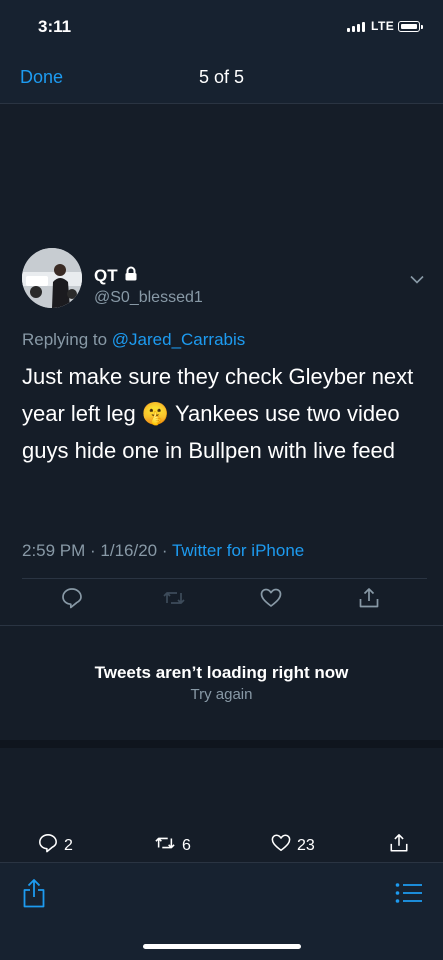 The image size is (443, 960). Describe the element at coordinates (221, 672) in the screenshot. I see `error-message: Tweets aren’t loading right now` at that location.